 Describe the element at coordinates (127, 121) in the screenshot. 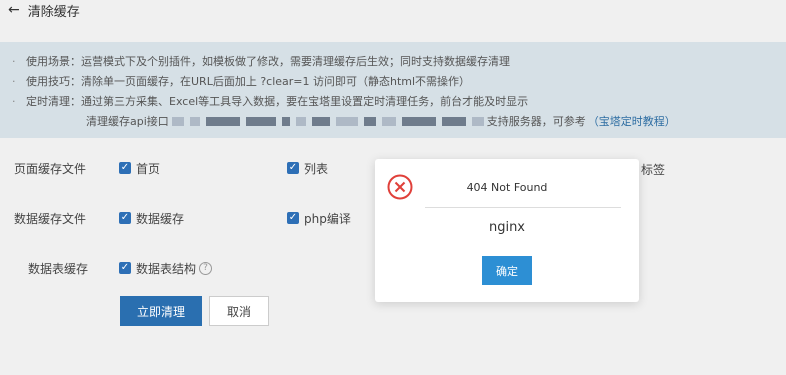

I see `tip-api-label: 清理缓存api接口` at that location.